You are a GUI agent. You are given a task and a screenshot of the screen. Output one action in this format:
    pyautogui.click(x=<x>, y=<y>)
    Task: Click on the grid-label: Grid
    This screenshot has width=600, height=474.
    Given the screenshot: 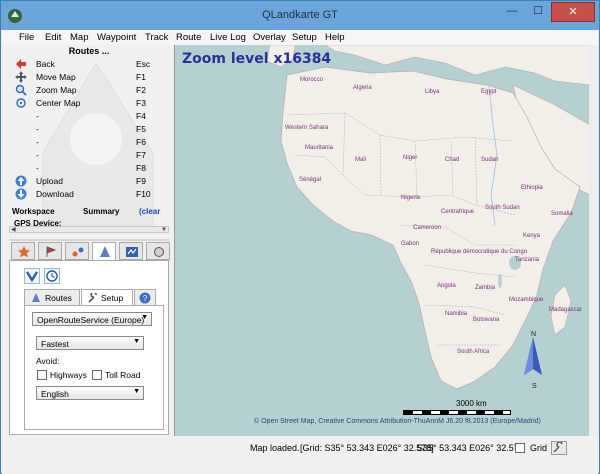 What is the action you would take?
    pyautogui.click(x=539, y=448)
    